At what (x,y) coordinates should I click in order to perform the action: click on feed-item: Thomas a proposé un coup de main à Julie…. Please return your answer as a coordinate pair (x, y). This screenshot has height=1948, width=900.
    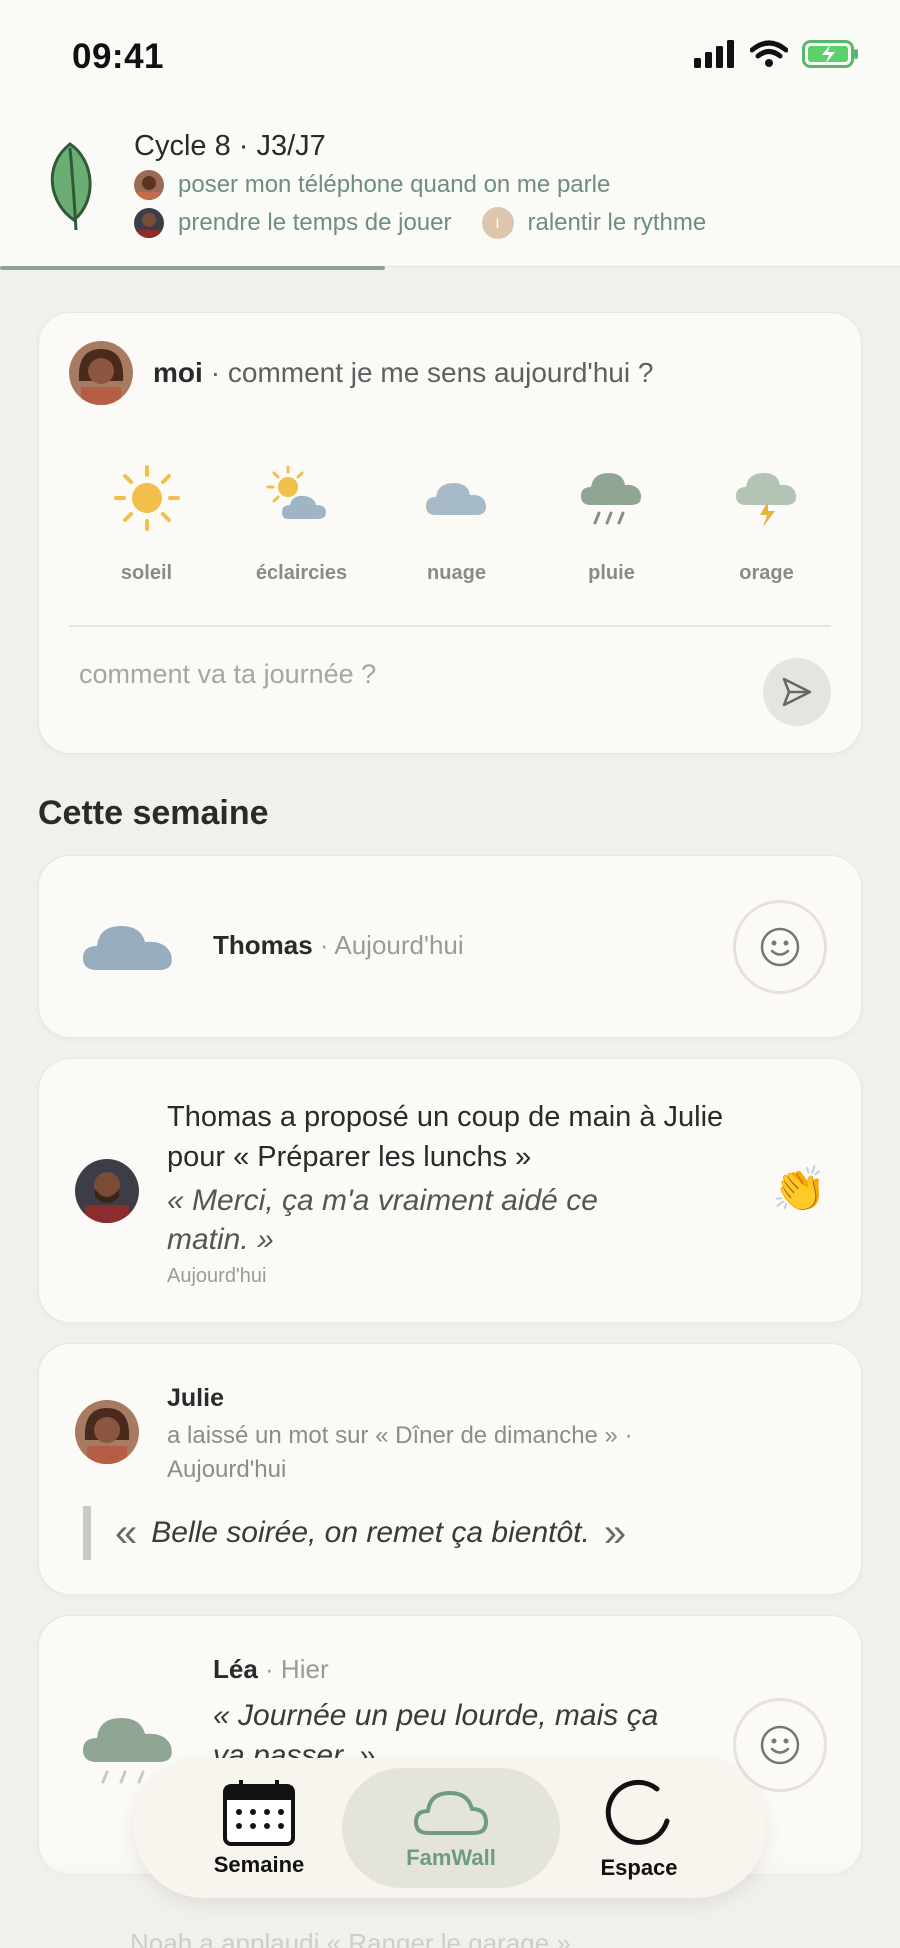
    Looking at the image, I should click on (450, 1190).